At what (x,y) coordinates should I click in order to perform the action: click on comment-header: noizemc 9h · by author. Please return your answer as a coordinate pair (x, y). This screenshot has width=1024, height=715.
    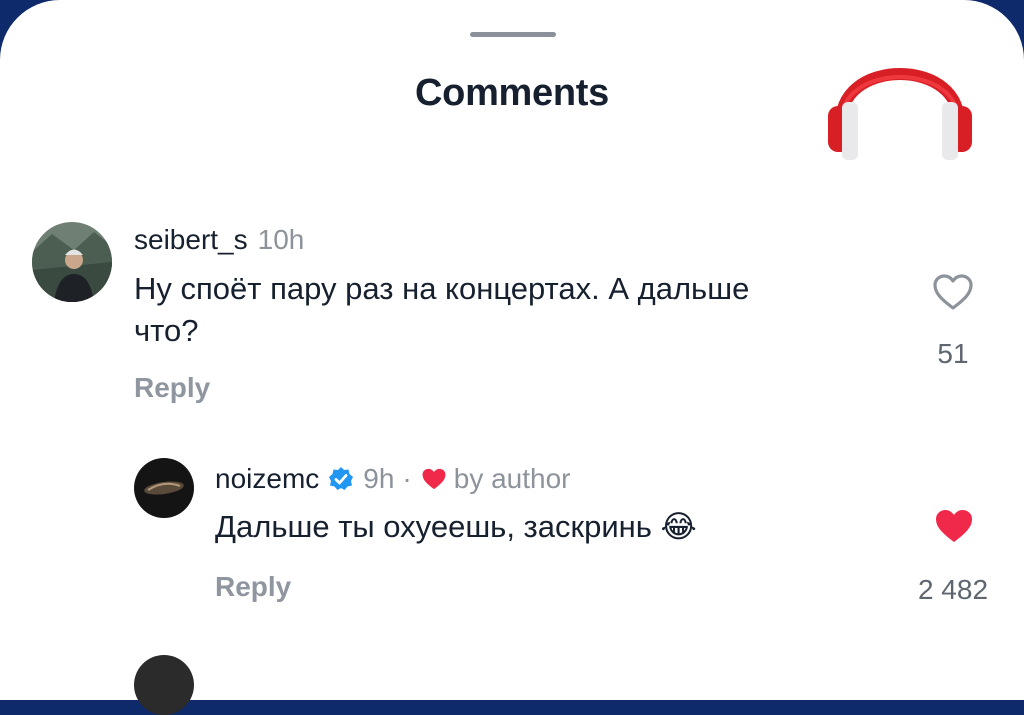
    Looking at the image, I should click on (393, 479).